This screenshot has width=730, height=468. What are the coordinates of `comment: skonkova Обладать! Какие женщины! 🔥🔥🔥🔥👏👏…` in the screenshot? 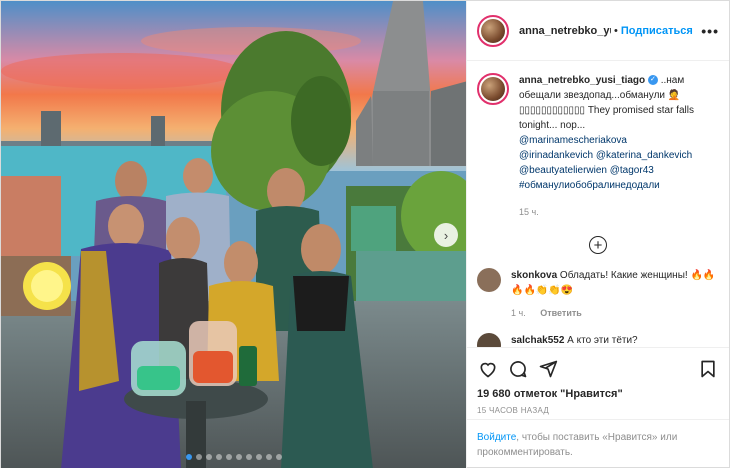 It's located at (598, 294).